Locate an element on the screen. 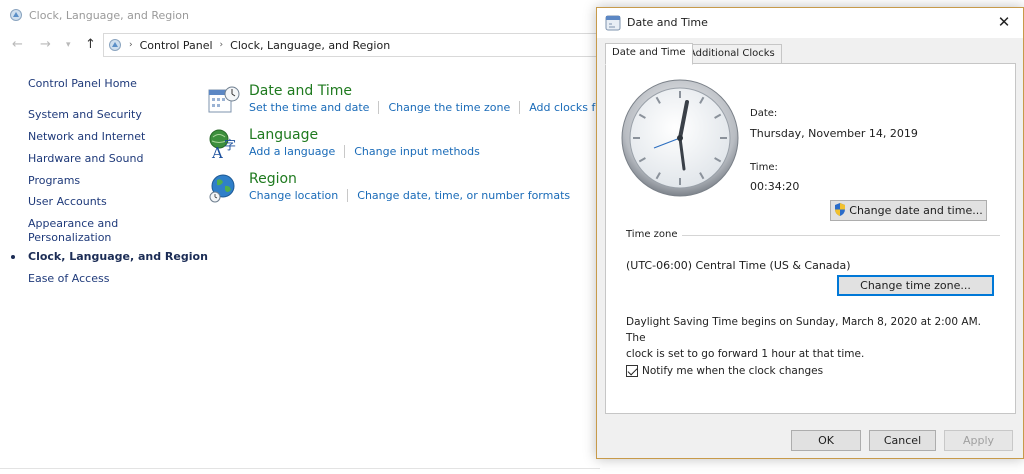  link-add-a-language: Add a language is located at coordinates (292, 151).